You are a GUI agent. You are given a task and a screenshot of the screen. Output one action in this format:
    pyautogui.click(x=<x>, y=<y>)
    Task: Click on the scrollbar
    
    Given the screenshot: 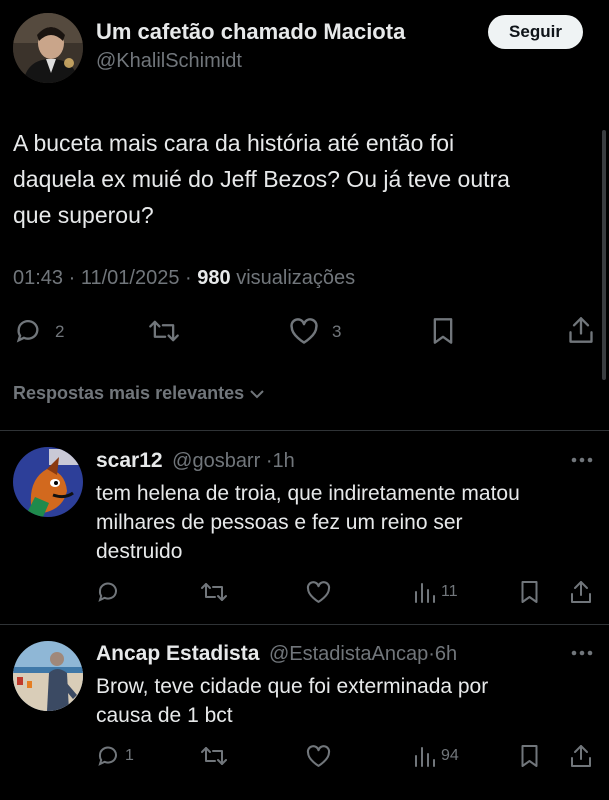 What is the action you would take?
    pyautogui.click(x=604, y=255)
    